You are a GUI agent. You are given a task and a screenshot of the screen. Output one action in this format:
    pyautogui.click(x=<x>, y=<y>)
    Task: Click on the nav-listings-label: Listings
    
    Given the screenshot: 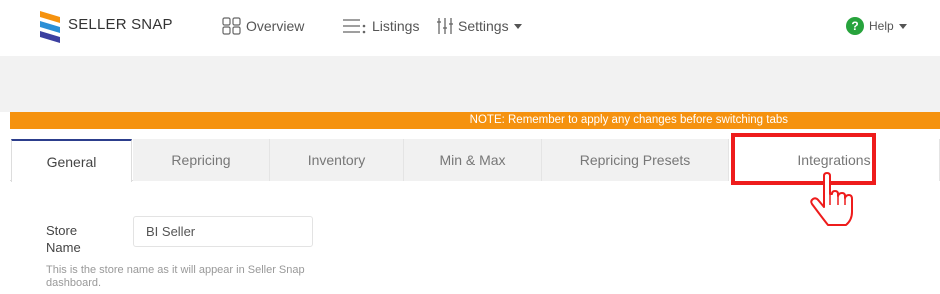 What is the action you would take?
    pyautogui.click(x=396, y=26)
    